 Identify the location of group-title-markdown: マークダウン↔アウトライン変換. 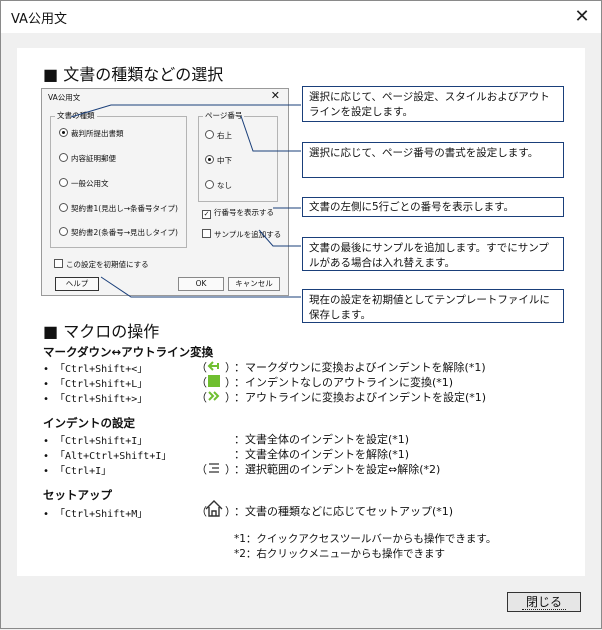
(128, 352).